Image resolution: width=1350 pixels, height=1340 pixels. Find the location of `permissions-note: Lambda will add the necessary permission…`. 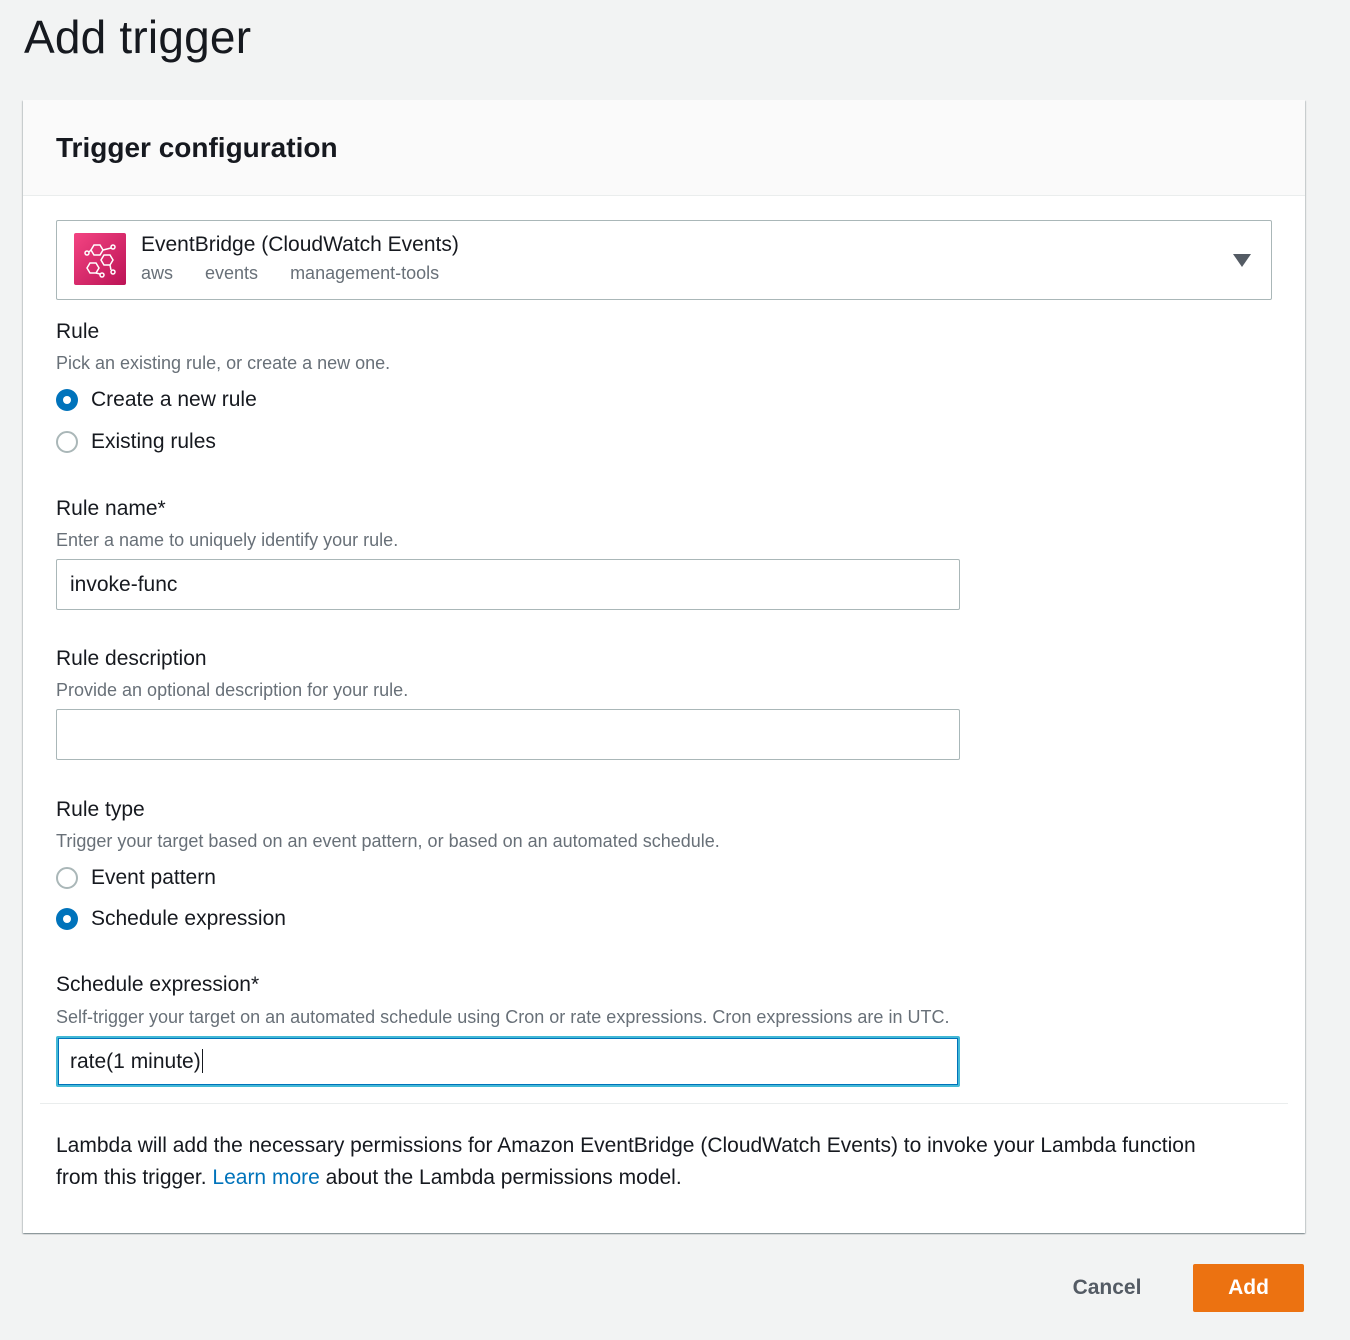

permissions-note: Lambda will add the necessary permission… is located at coordinates (646, 1162).